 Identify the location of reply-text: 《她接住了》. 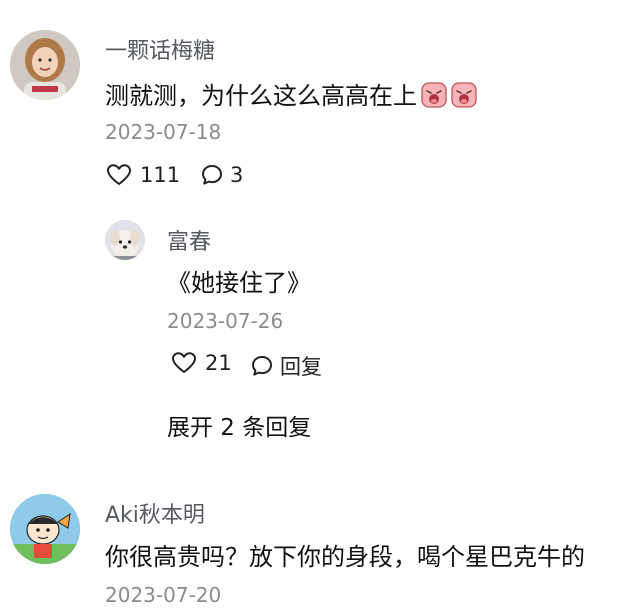
(239, 283).